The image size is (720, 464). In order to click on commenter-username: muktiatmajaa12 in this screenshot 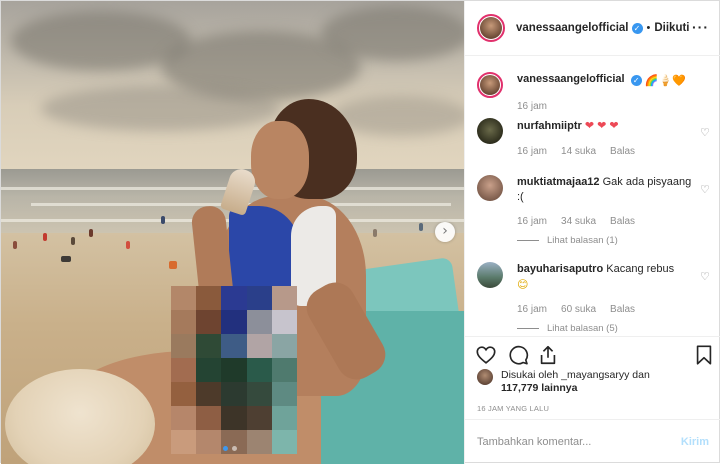, I will do `click(558, 182)`.